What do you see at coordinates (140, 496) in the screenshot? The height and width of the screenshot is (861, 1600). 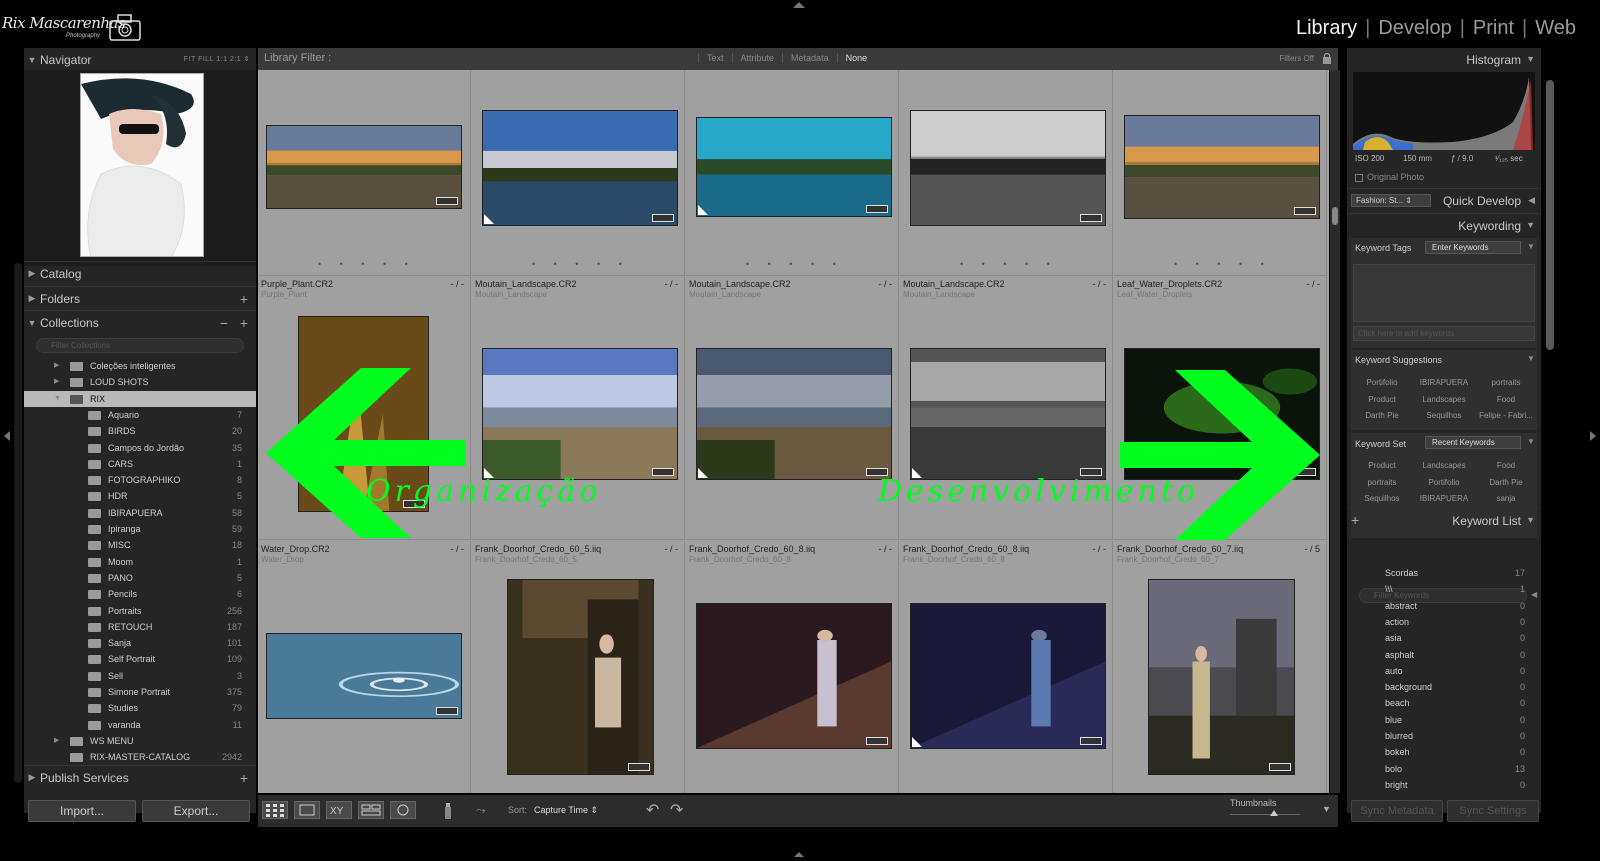 I see `collection-item: HDR 5` at bounding box center [140, 496].